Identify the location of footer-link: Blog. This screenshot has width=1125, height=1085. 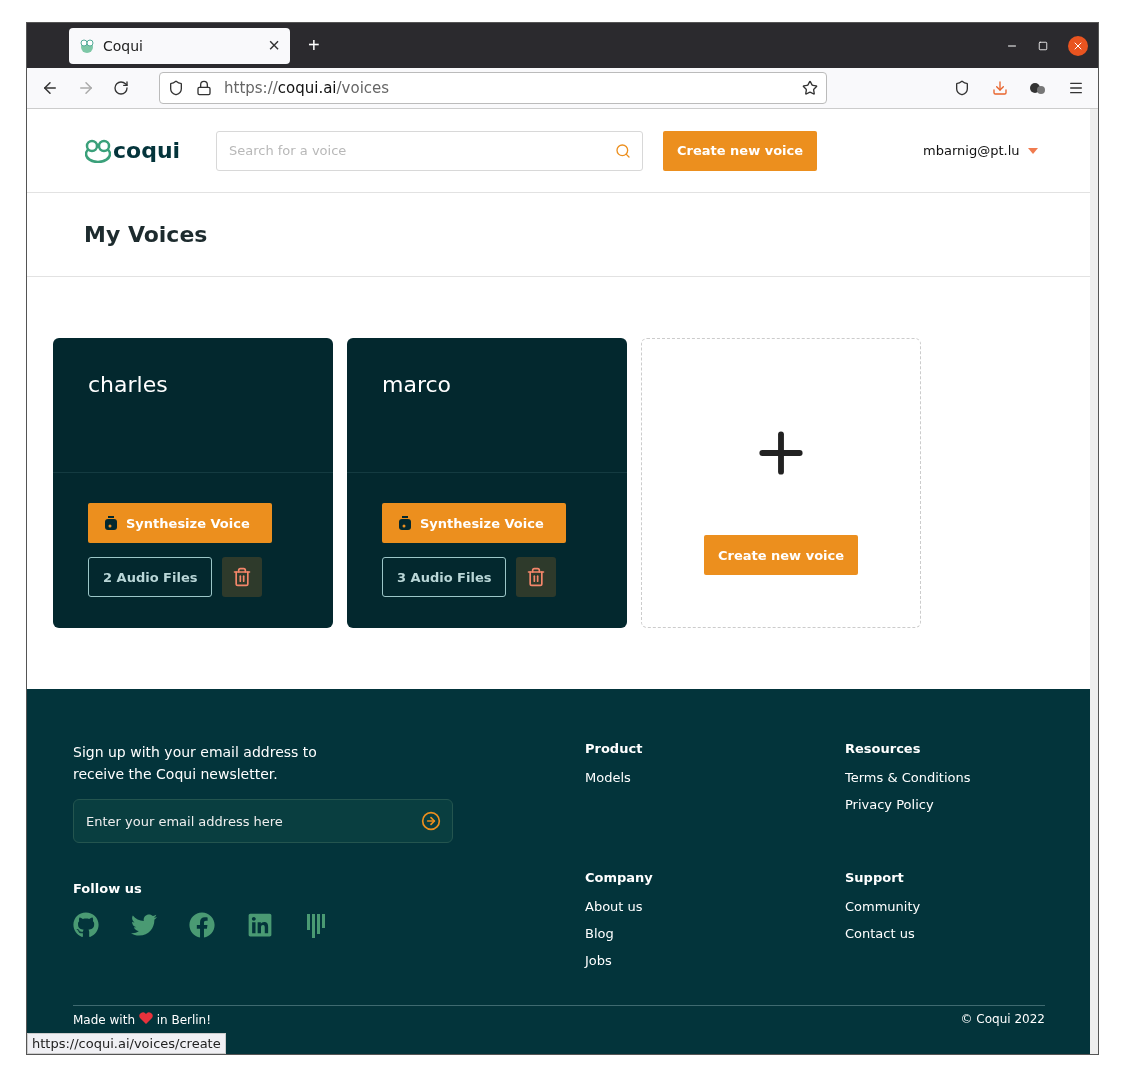
(715, 933).